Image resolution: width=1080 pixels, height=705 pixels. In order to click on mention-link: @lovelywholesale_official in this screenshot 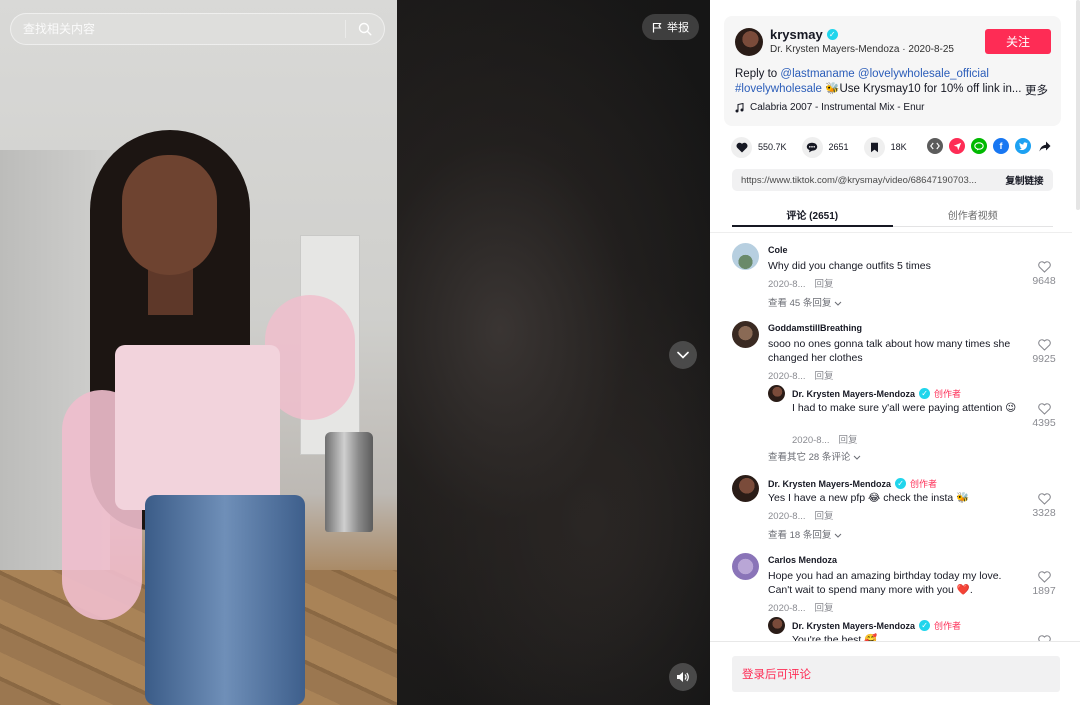, I will do `click(923, 74)`.